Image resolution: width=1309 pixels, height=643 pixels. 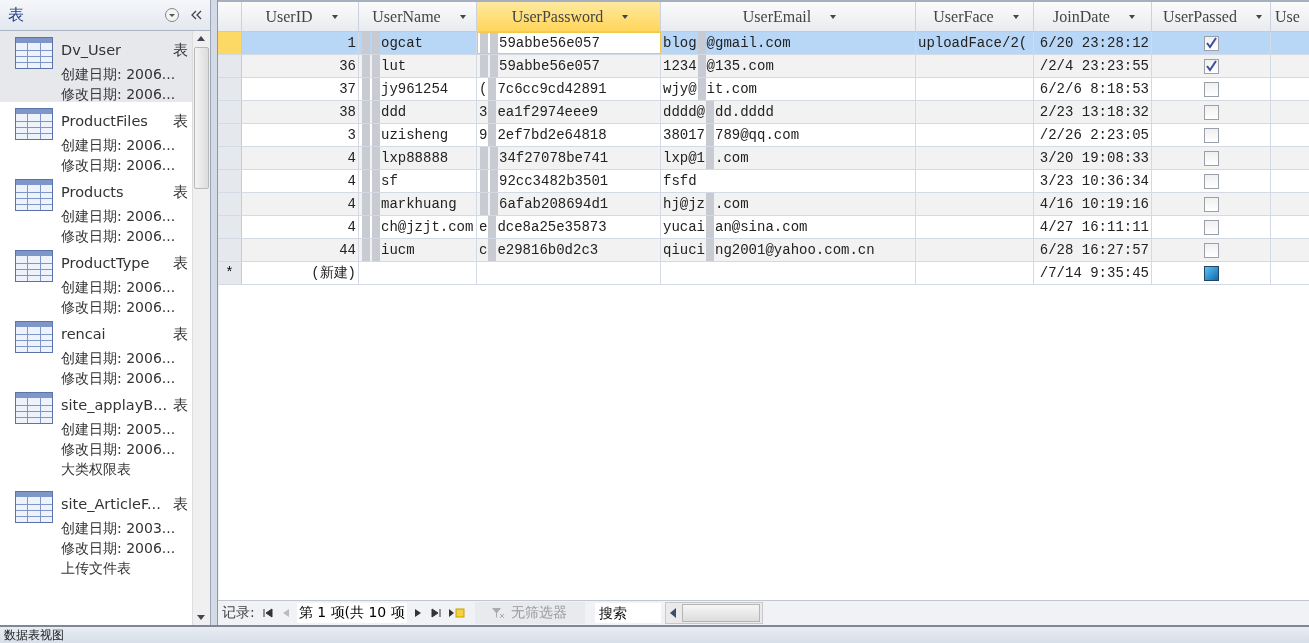 I want to click on horizontal-scrollbar, so click(x=713, y=613).